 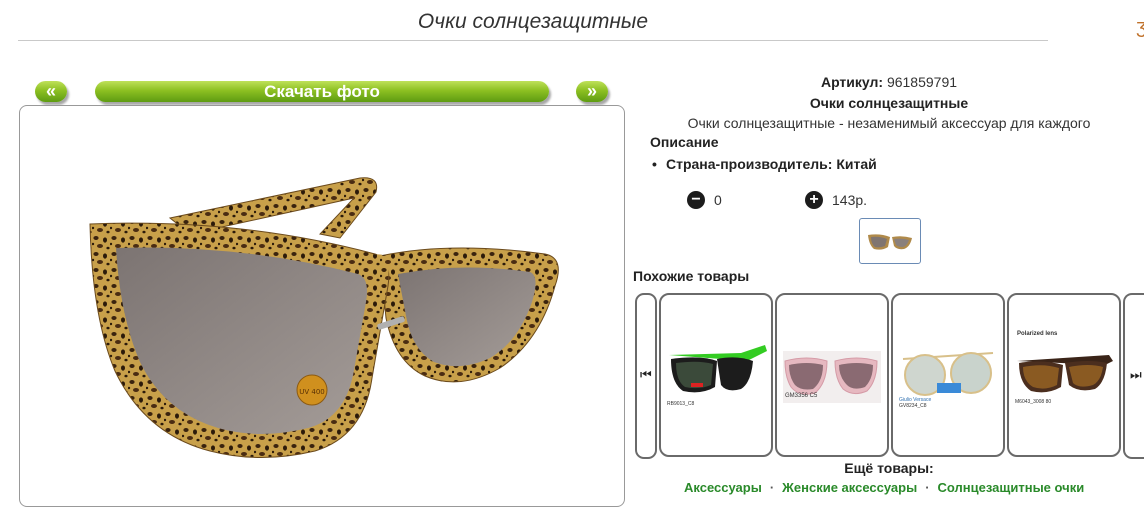 I want to click on gold-sunglasses-image, so click(x=948, y=374).